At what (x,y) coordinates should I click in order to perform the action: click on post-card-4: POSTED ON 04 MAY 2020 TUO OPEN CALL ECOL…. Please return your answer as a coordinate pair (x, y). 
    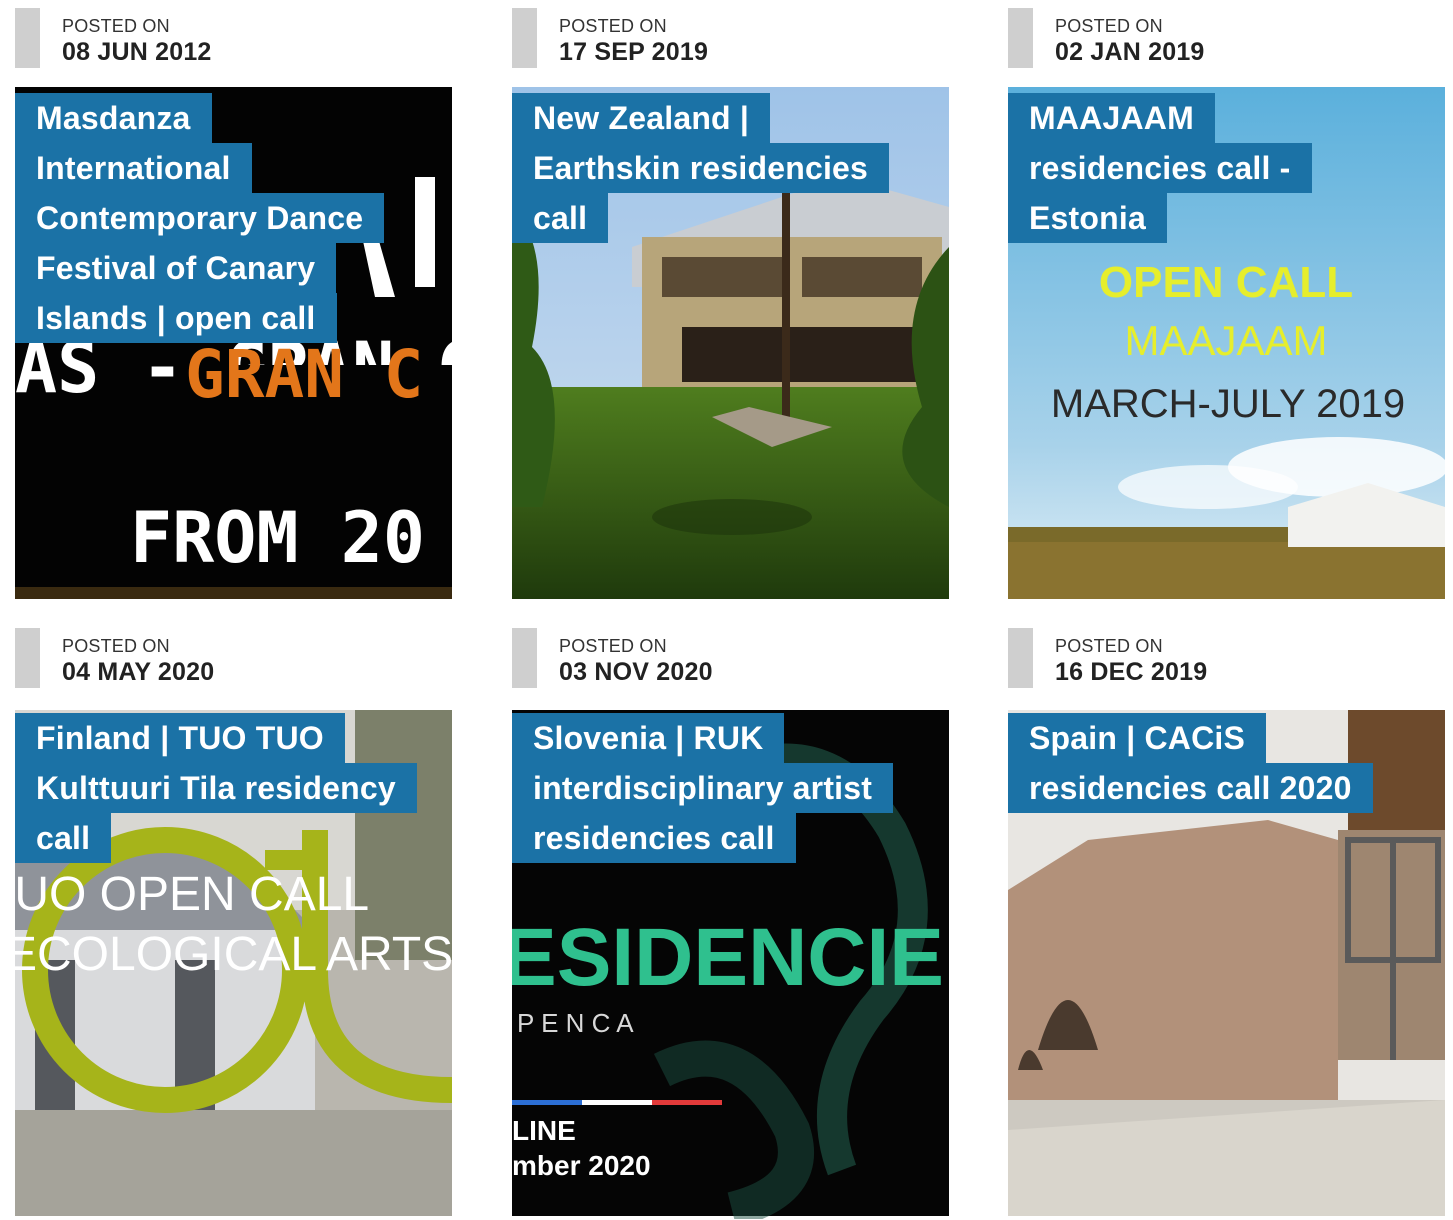
    Looking at the image, I should click on (233, 924).